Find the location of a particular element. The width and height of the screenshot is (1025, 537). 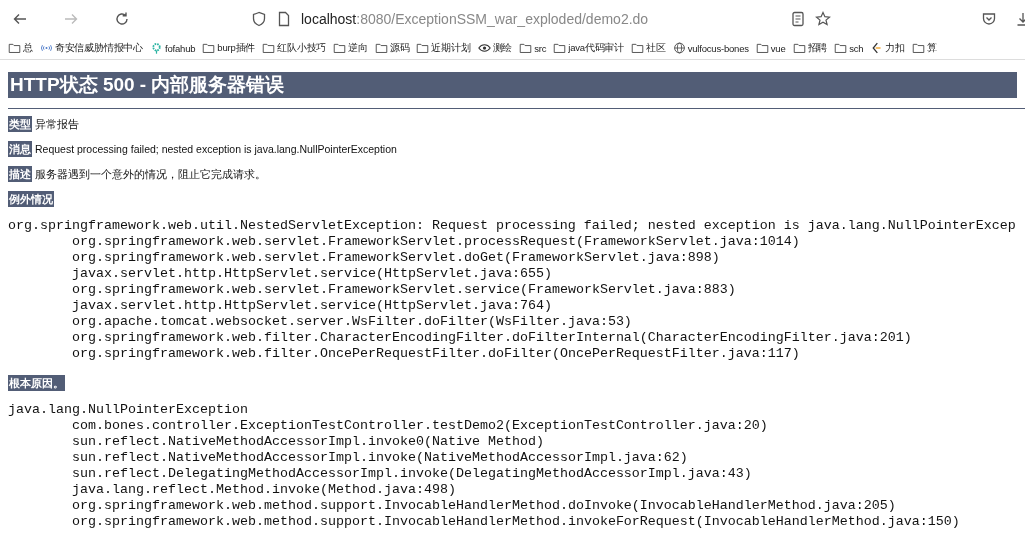

bookmark: 总 is located at coordinates (20, 48).